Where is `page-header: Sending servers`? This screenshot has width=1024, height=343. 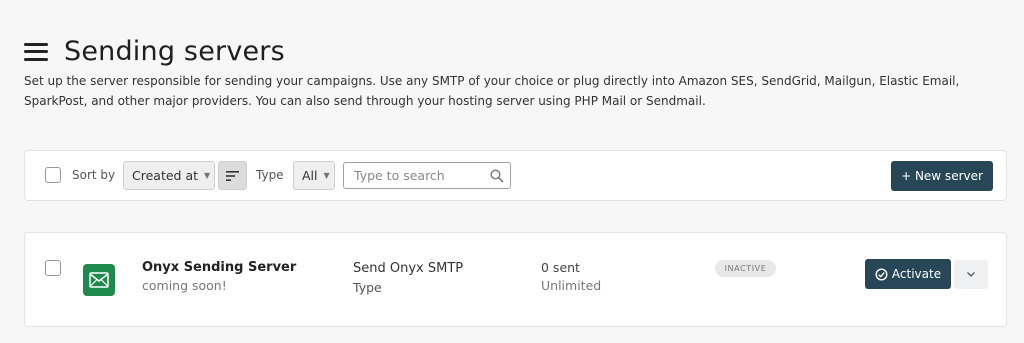
page-header: Sending servers is located at coordinates (154, 51).